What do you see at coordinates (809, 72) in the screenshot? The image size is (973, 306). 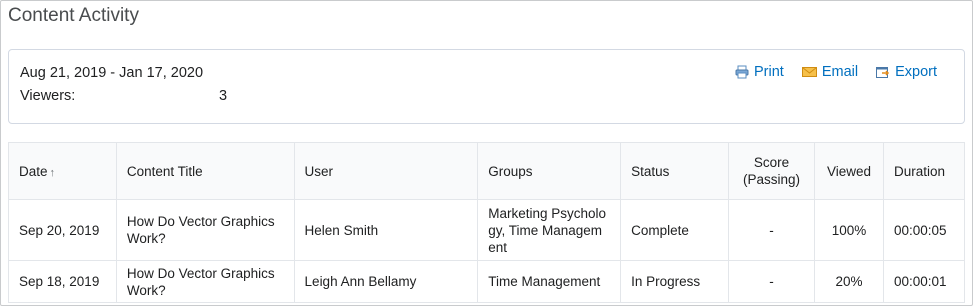 I see `envelope-icon` at bounding box center [809, 72].